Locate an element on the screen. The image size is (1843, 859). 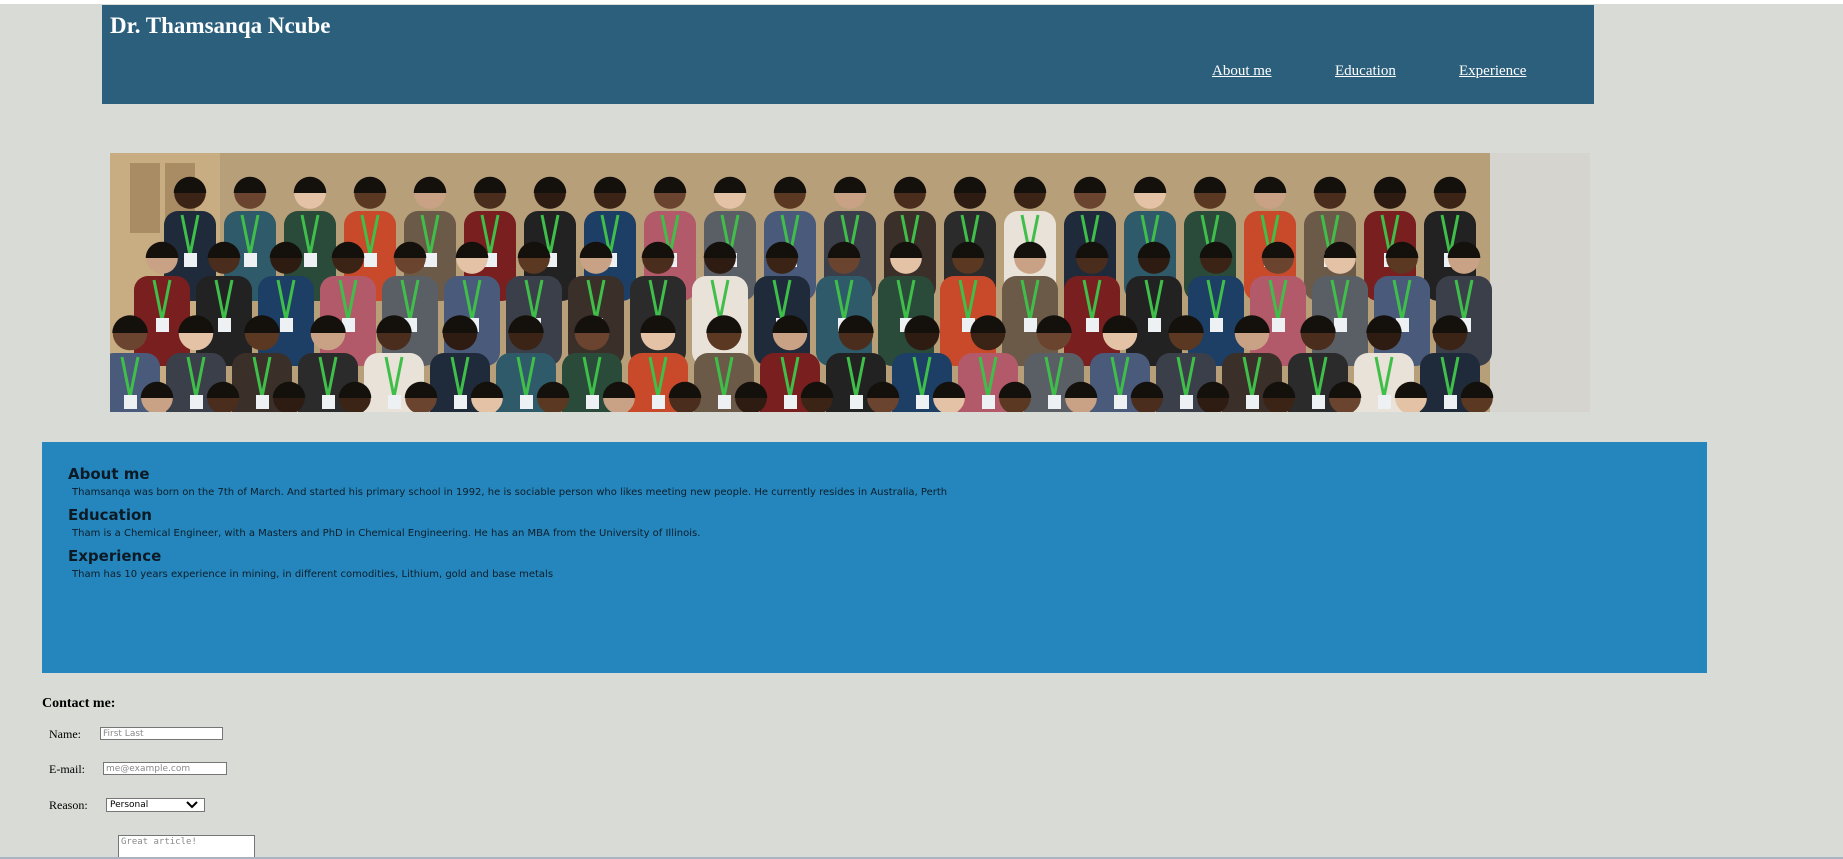
reason-select: Personal is located at coordinates (155, 805).